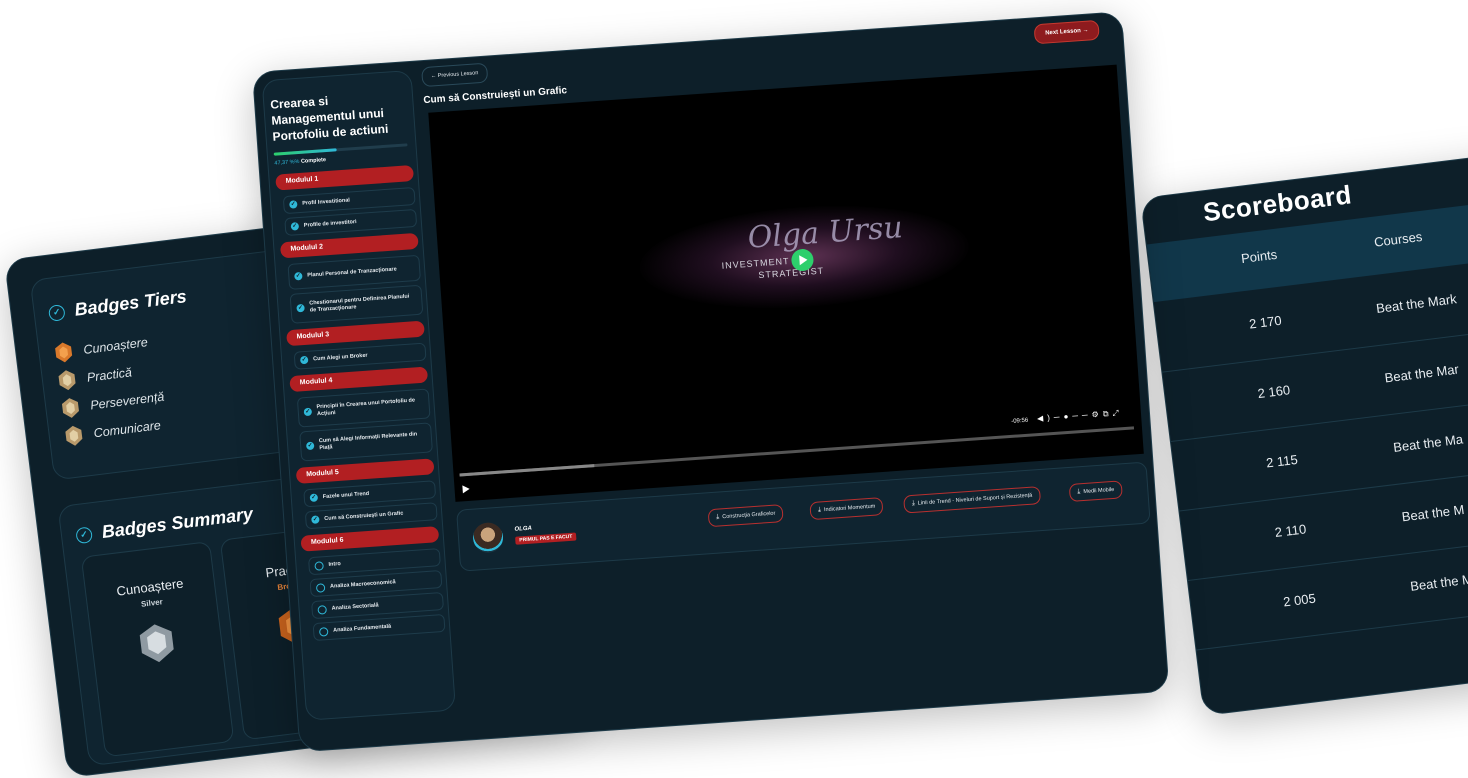 The height and width of the screenshot is (778, 1468). What do you see at coordinates (1085, 30) in the screenshot?
I see `arrow-right-icon: →` at bounding box center [1085, 30].